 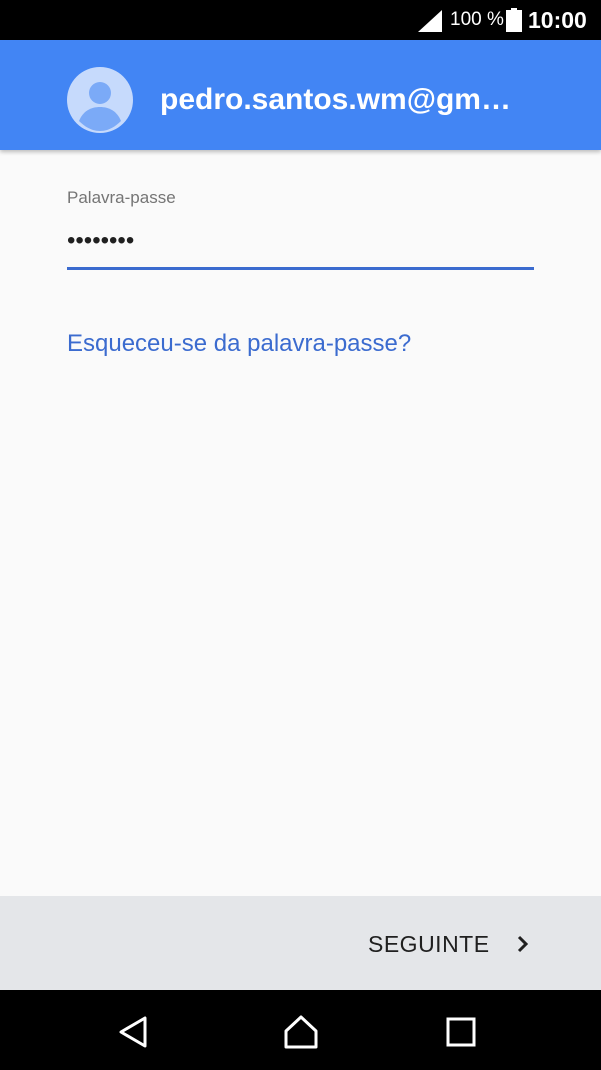 I want to click on navigation-bar, so click(x=300, y=1030).